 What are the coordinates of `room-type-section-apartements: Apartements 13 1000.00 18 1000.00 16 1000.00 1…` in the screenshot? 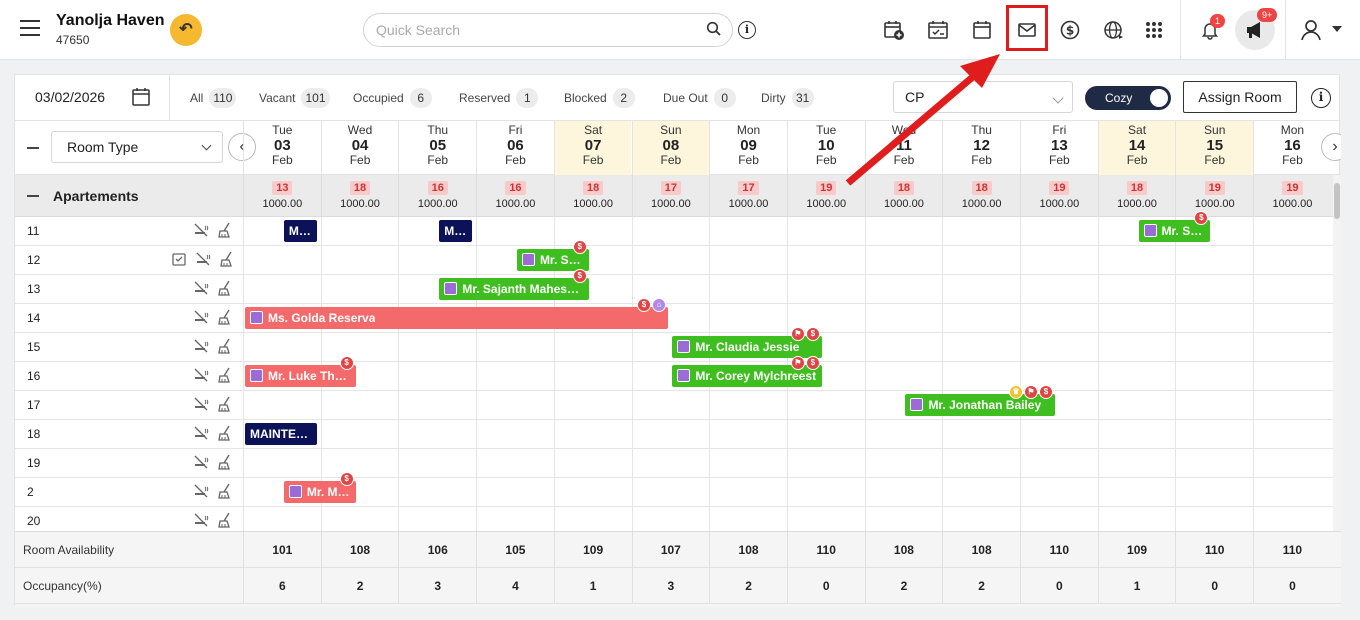 It's located at (678, 196).